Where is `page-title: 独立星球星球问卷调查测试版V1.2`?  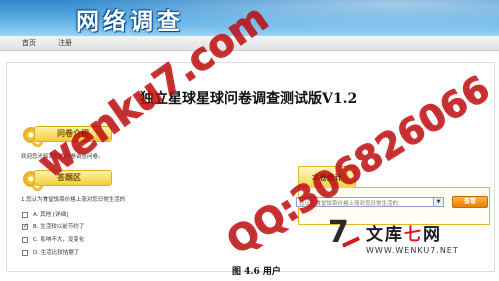 page-title: 独立星球星球问卷调查测试版V1.2 is located at coordinates (249, 99).